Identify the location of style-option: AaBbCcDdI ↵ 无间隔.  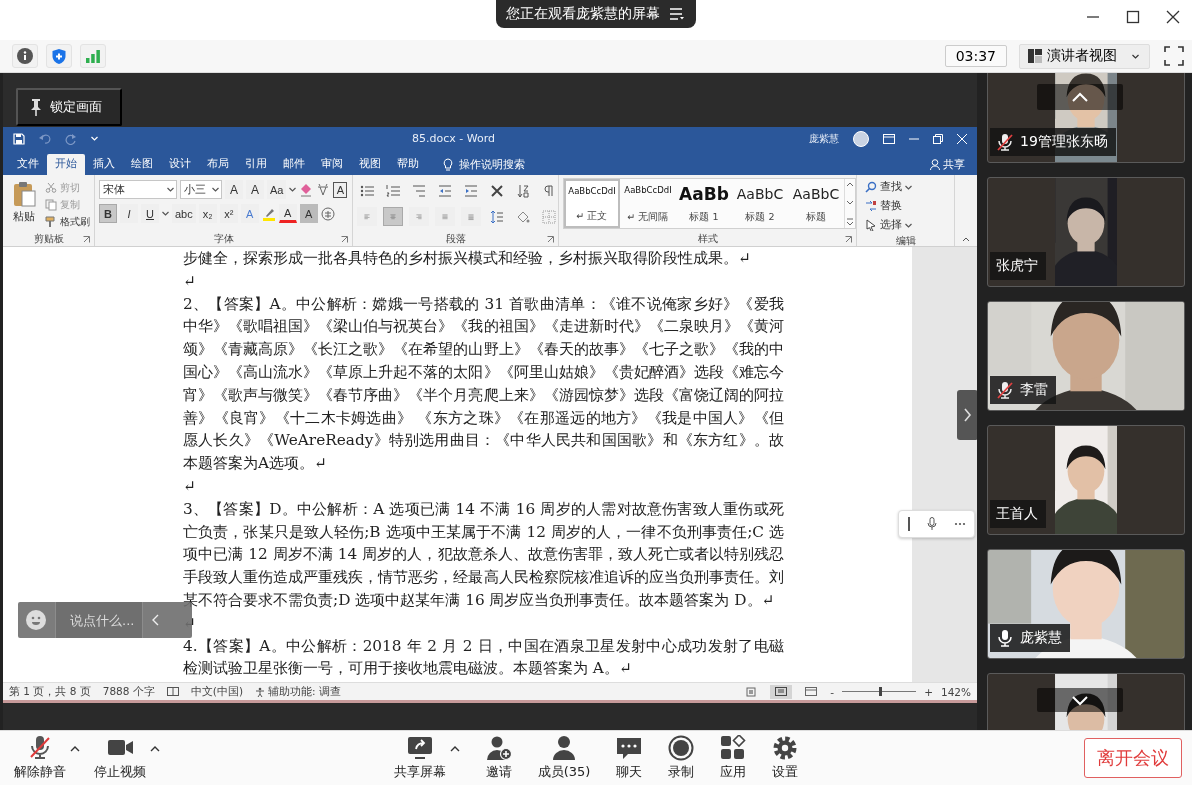
(648, 203).